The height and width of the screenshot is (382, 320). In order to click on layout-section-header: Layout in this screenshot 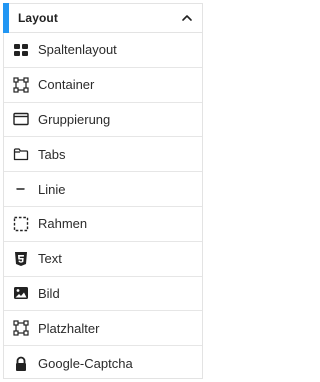, I will do `click(102, 18)`.